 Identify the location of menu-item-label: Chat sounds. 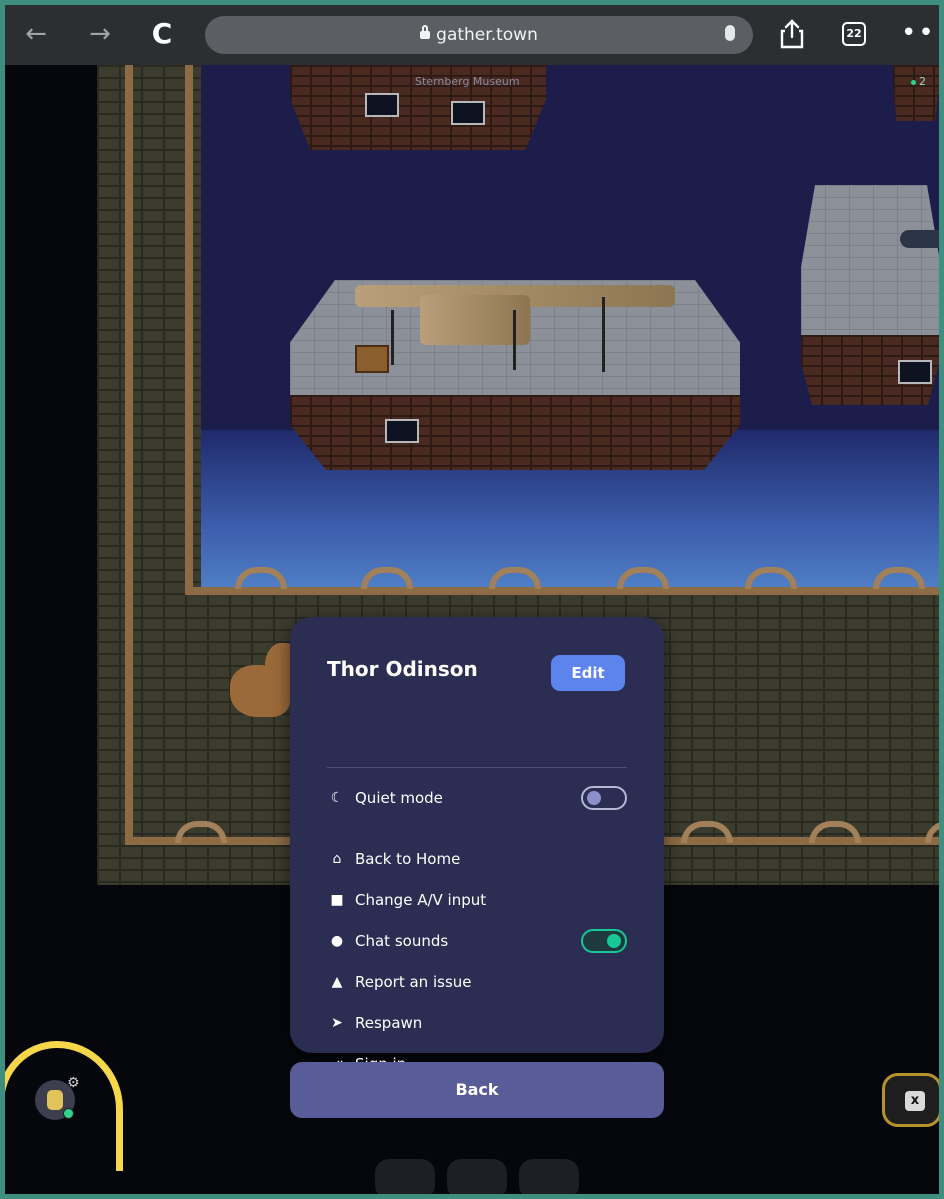
(402, 941).